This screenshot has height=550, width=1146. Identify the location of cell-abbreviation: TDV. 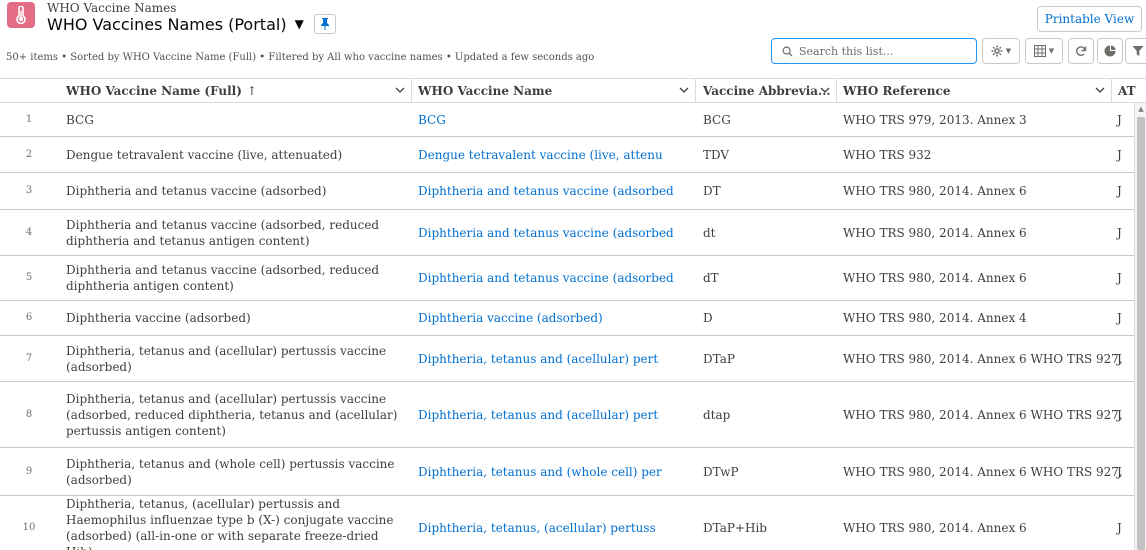
(716, 154).